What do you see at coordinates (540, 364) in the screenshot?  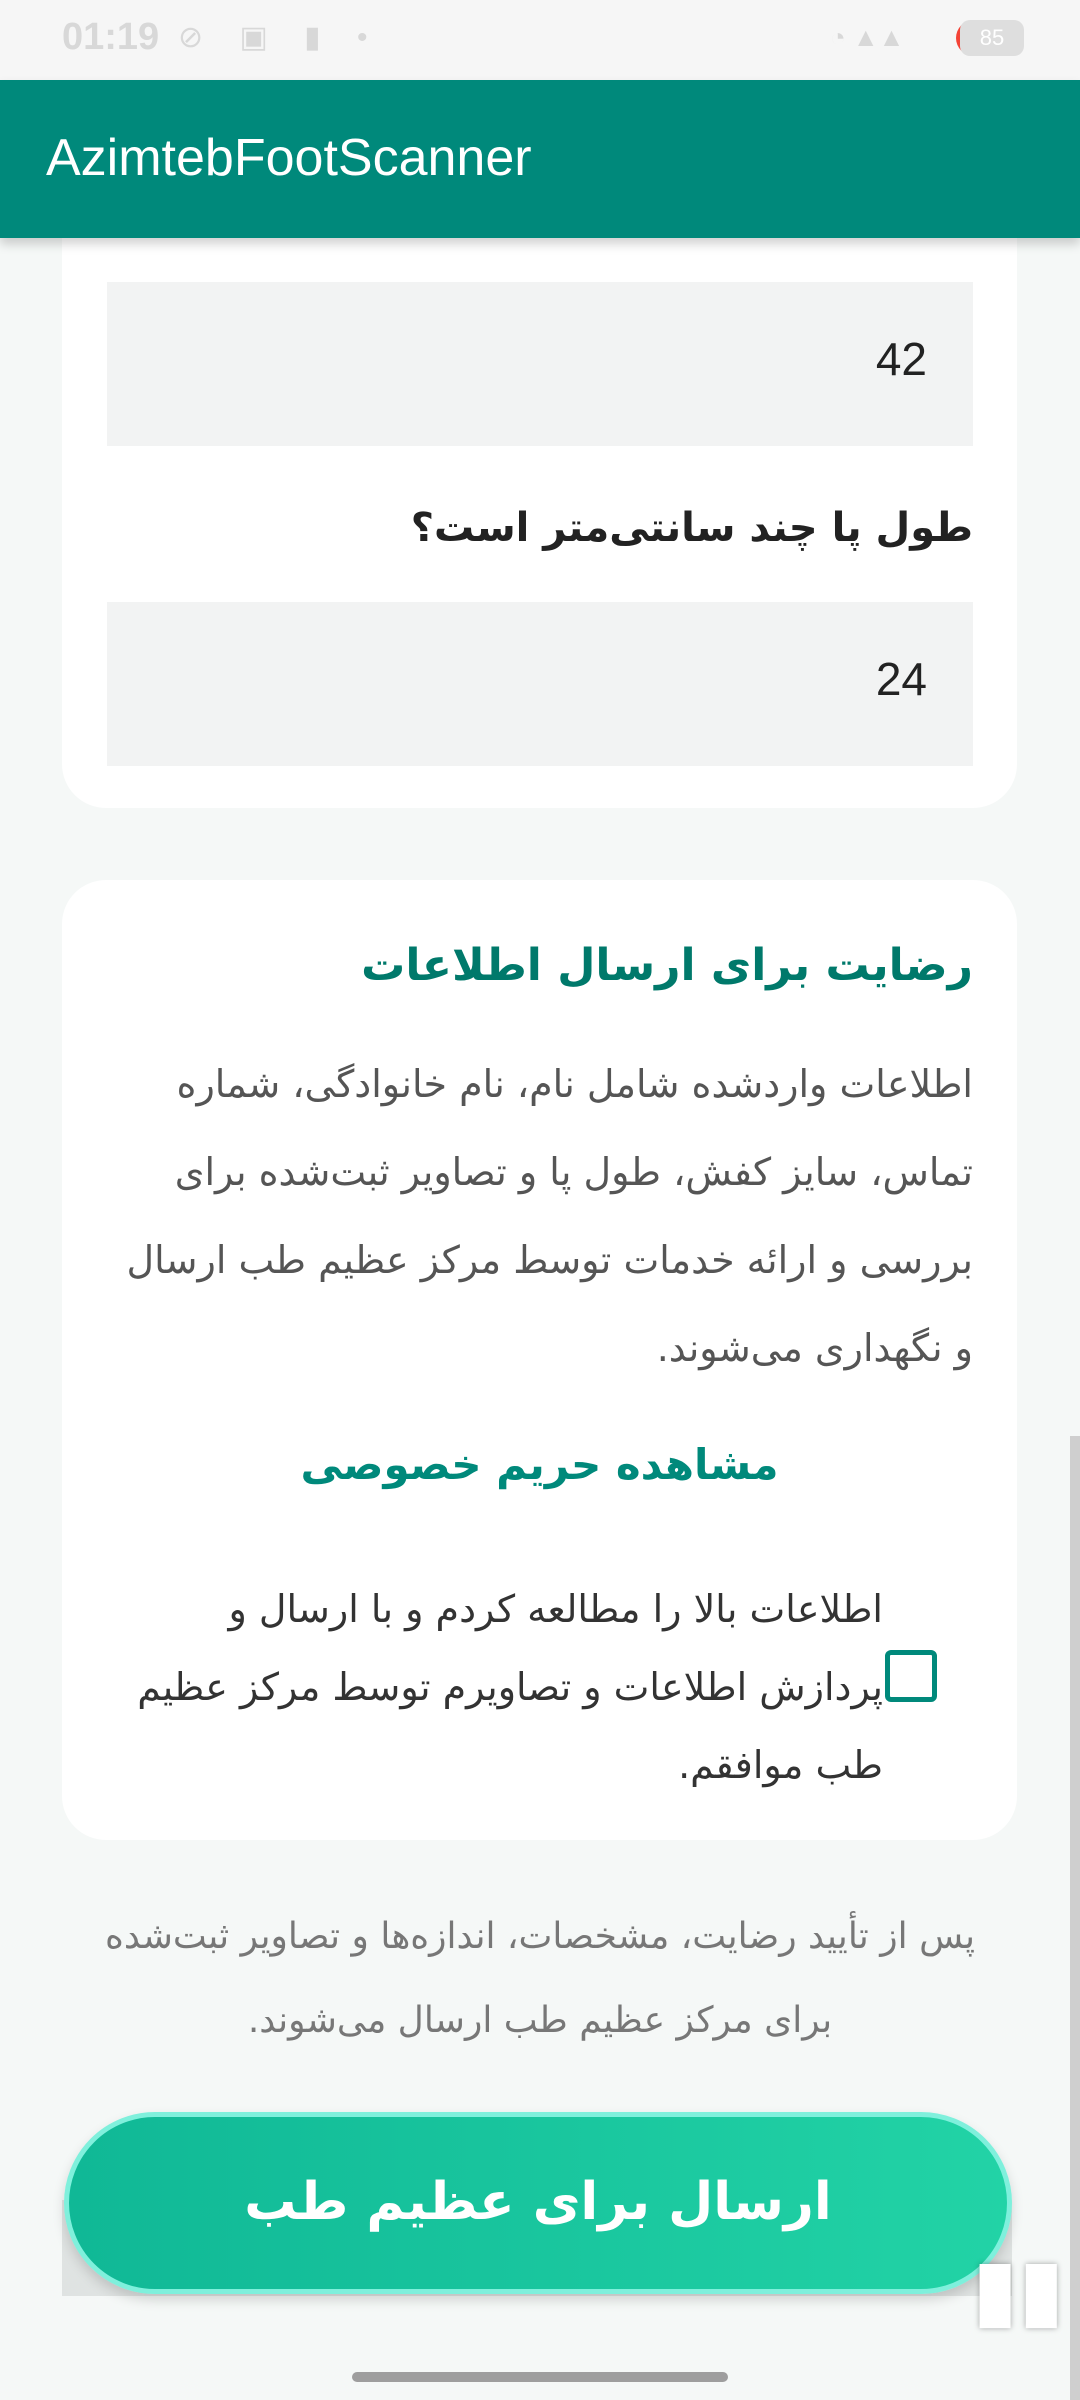 I see `shoe-size-input: 42` at bounding box center [540, 364].